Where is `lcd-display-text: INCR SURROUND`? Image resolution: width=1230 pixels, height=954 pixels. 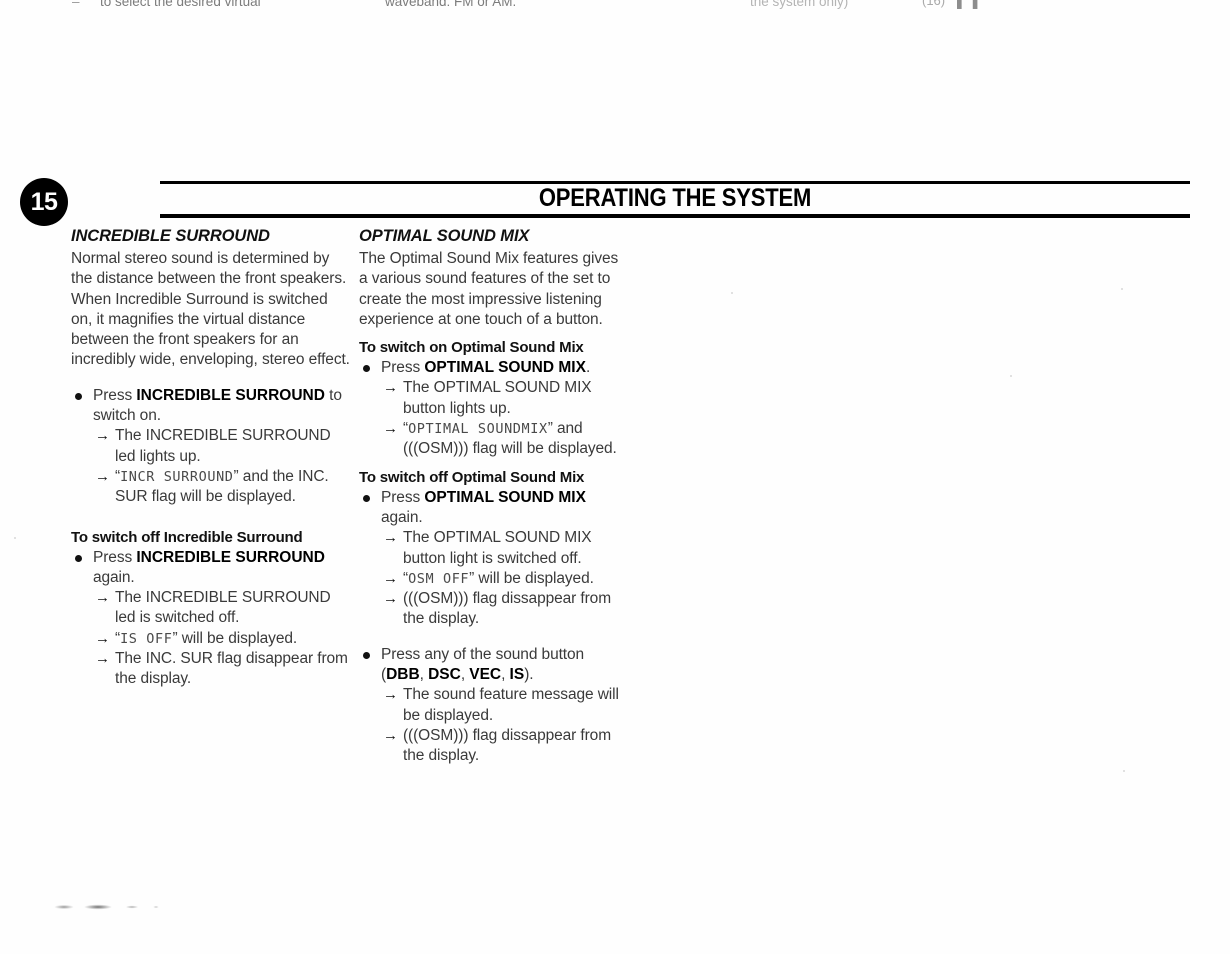
lcd-display-text: INCR SURROUND is located at coordinates (177, 476).